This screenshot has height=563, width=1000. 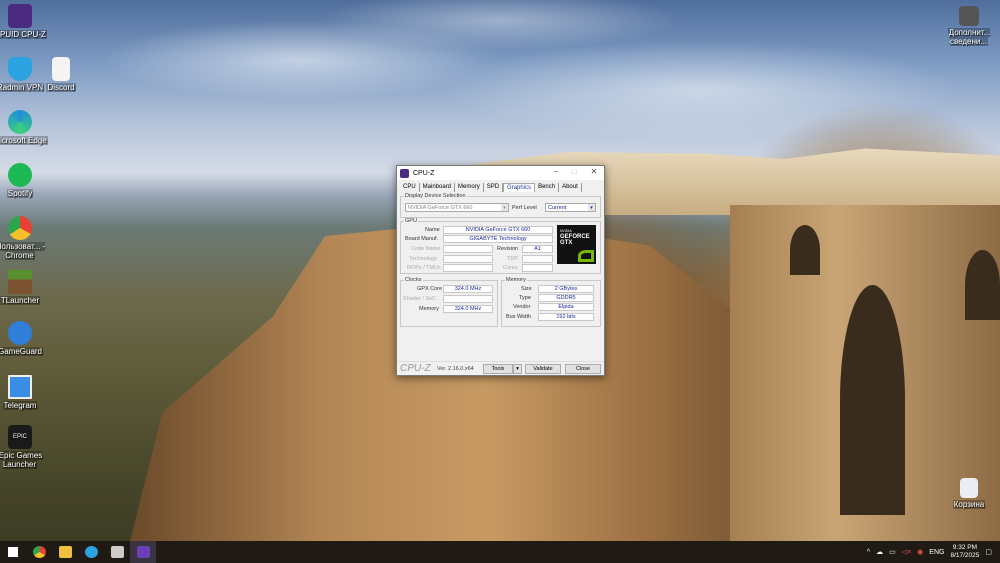 I want to click on desktop-icon-epic: EPIC Epic Games Launcher, so click(x=25, y=447).